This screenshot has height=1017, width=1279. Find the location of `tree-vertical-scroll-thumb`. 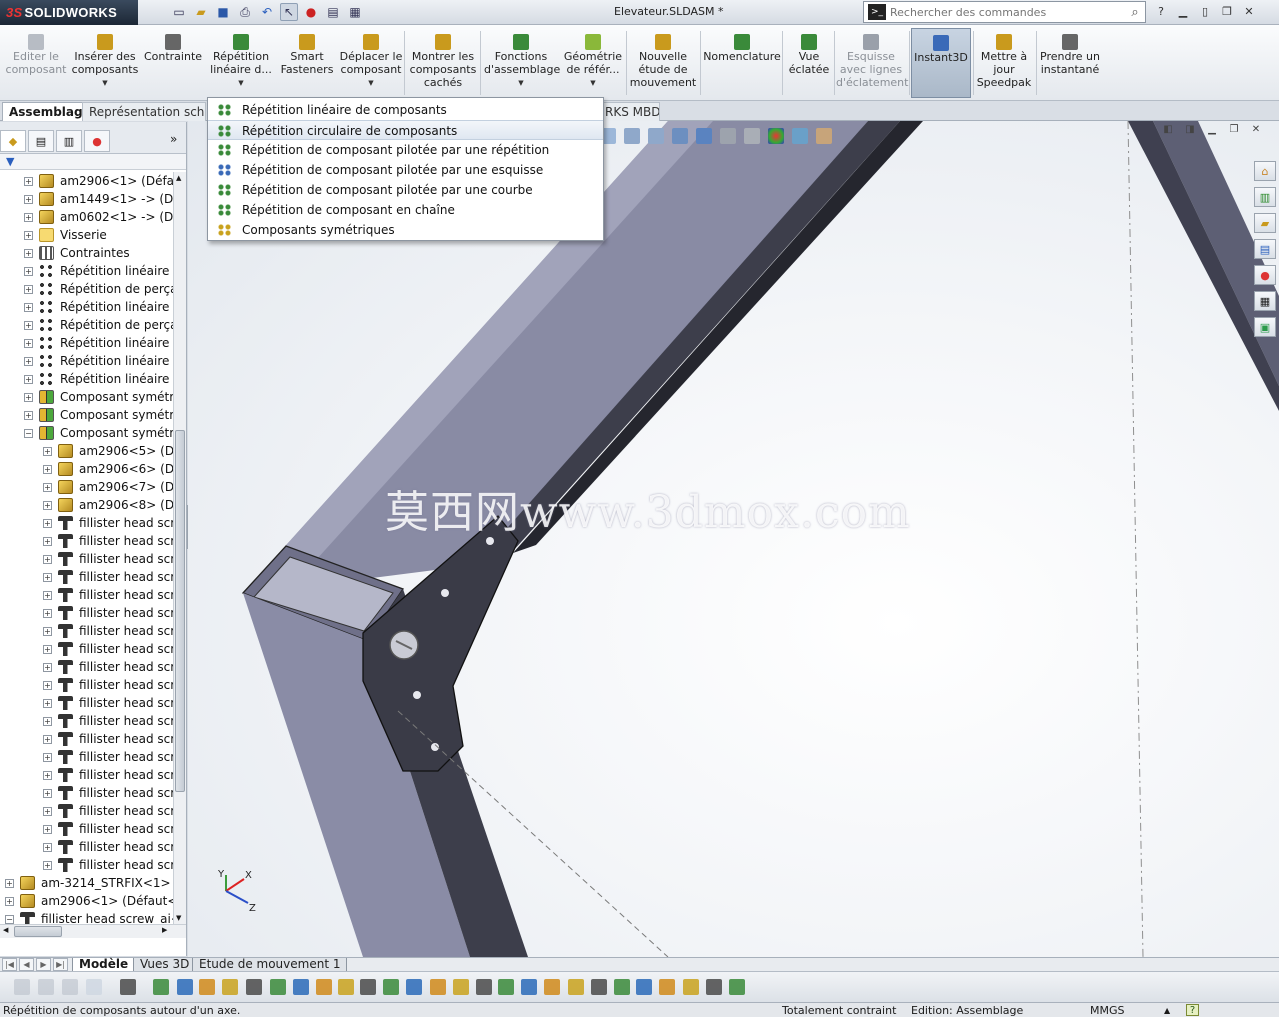

tree-vertical-scroll-thumb is located at coordinates (180, 611).